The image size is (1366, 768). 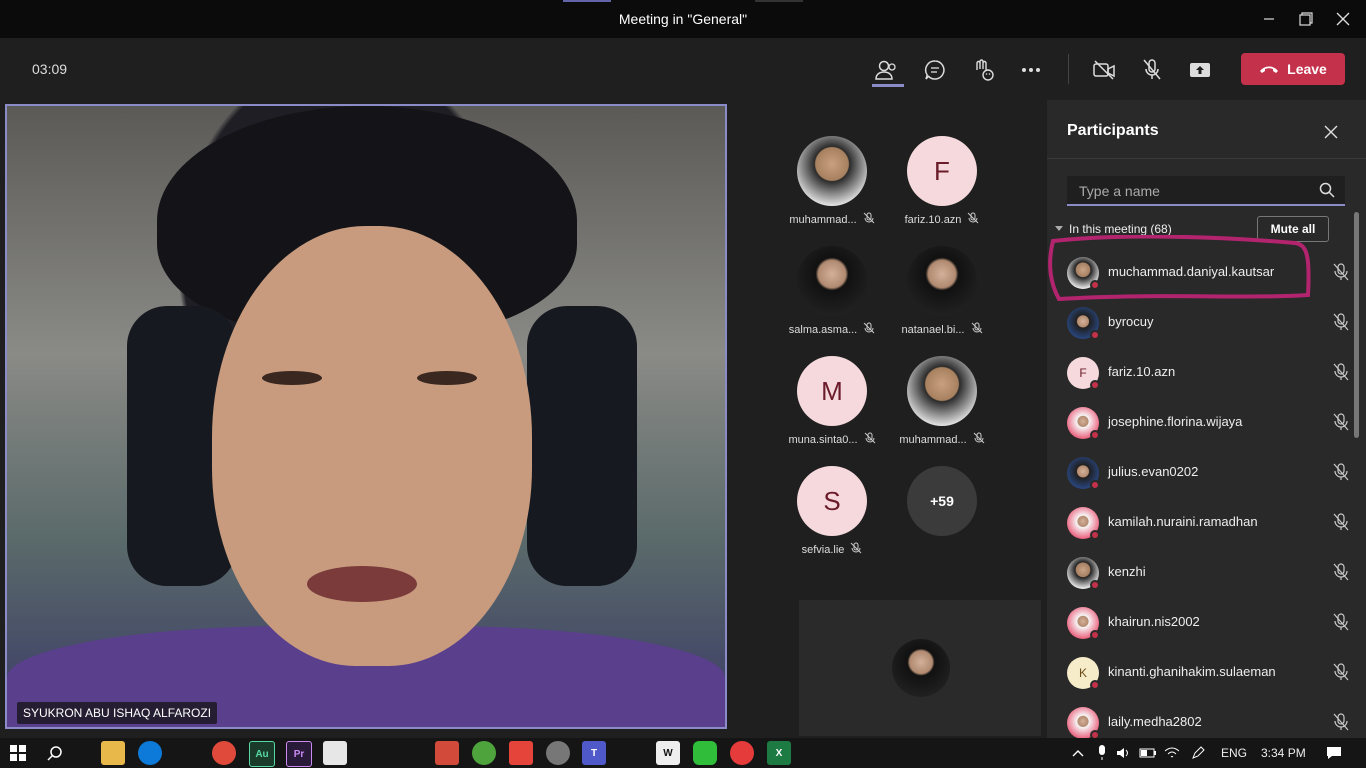 I want to click on pen-icon, so click(x=1198, y=753).